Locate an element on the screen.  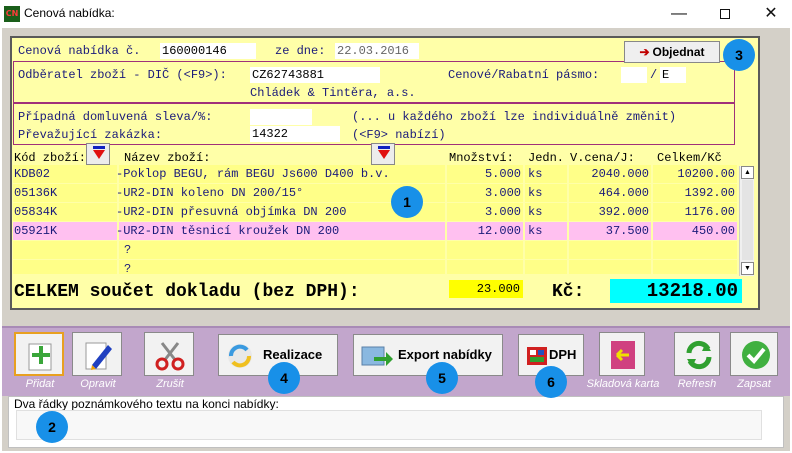
row-name: -Poklop BEGU, rám BEGU Js600 D400 b.v. is located at coordinates (253, 174).